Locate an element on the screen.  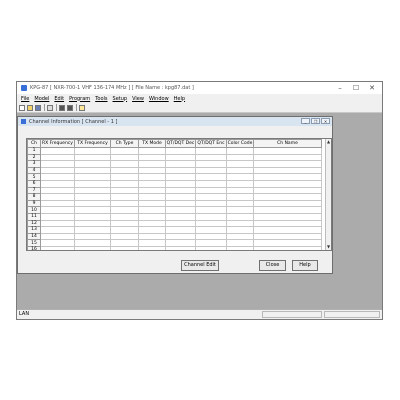
channel-number-cell: 14 is located at coordinates (34, 236).